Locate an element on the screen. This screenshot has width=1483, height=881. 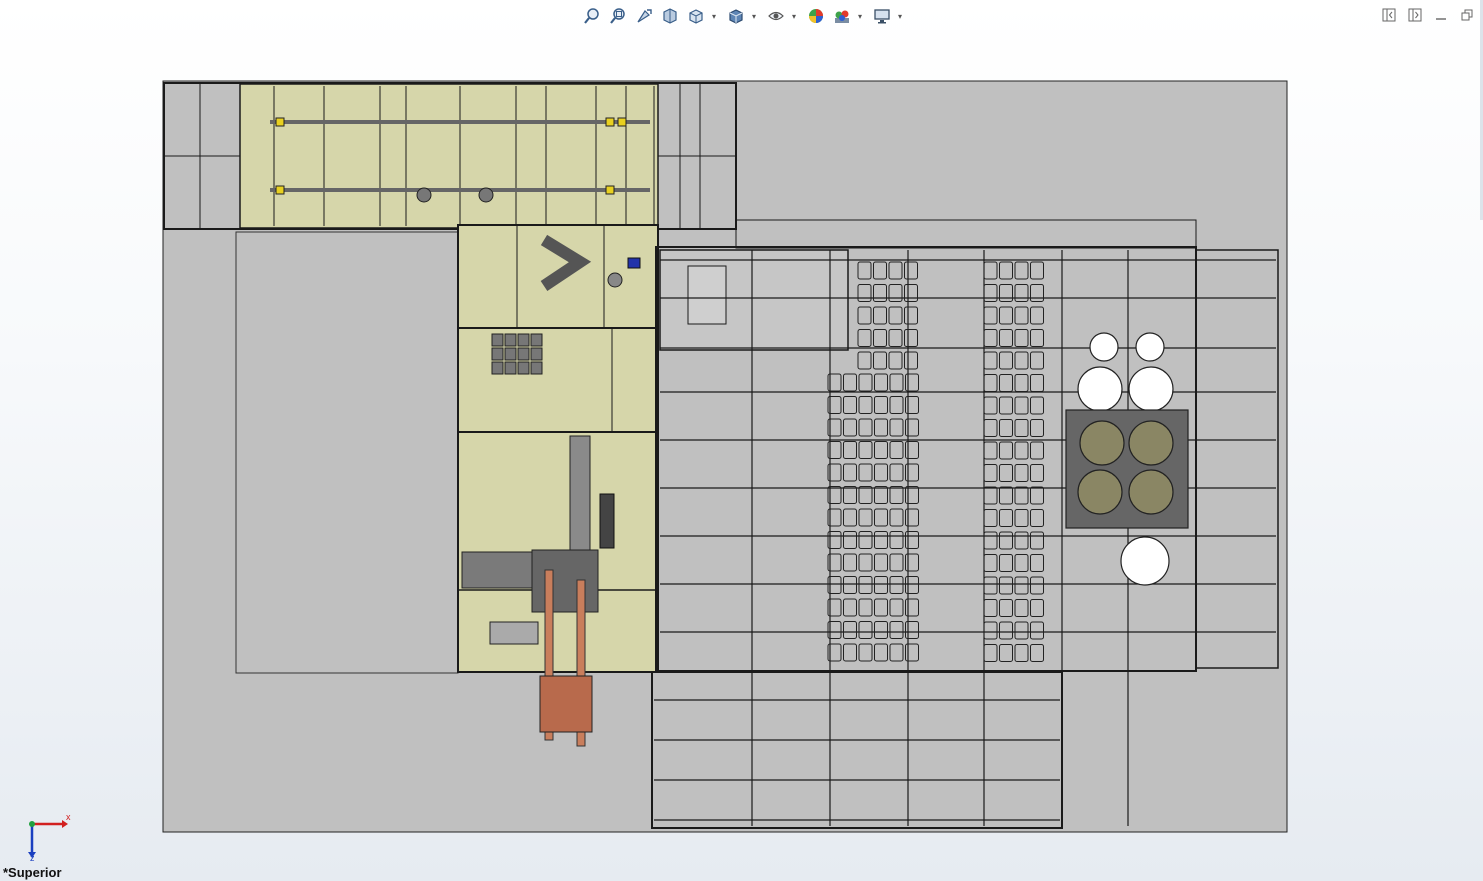
top-left-wing is located at coordinates (450, 156).